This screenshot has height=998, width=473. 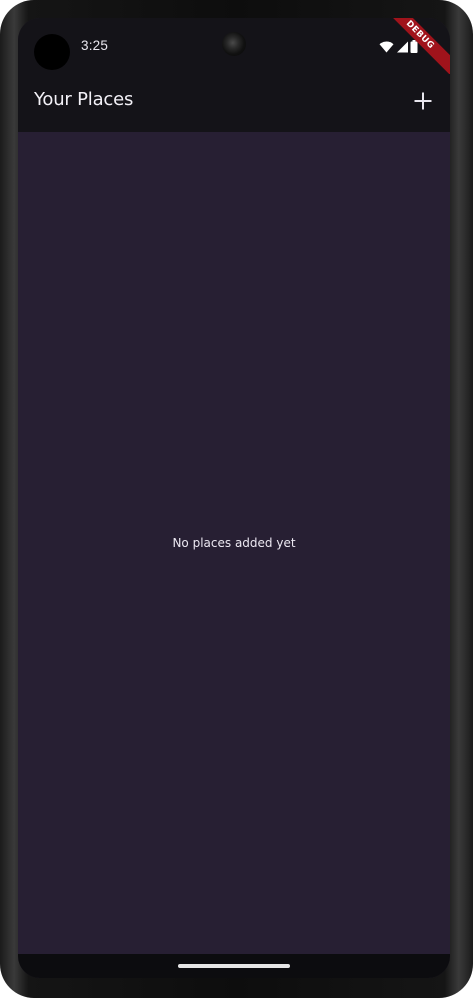 I want to click on status-bar: 3:25 DEBUG, so click(x=234, y=50).